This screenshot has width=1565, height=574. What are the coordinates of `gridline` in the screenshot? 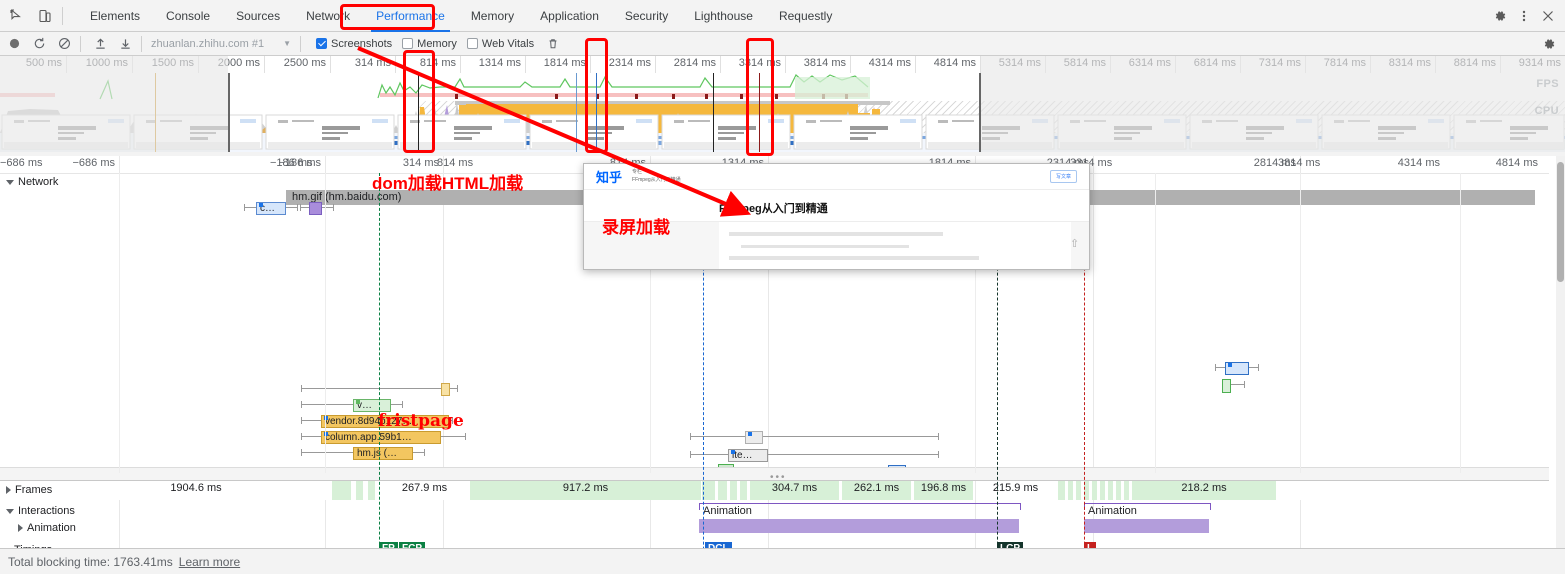 It's located at (325, 323).